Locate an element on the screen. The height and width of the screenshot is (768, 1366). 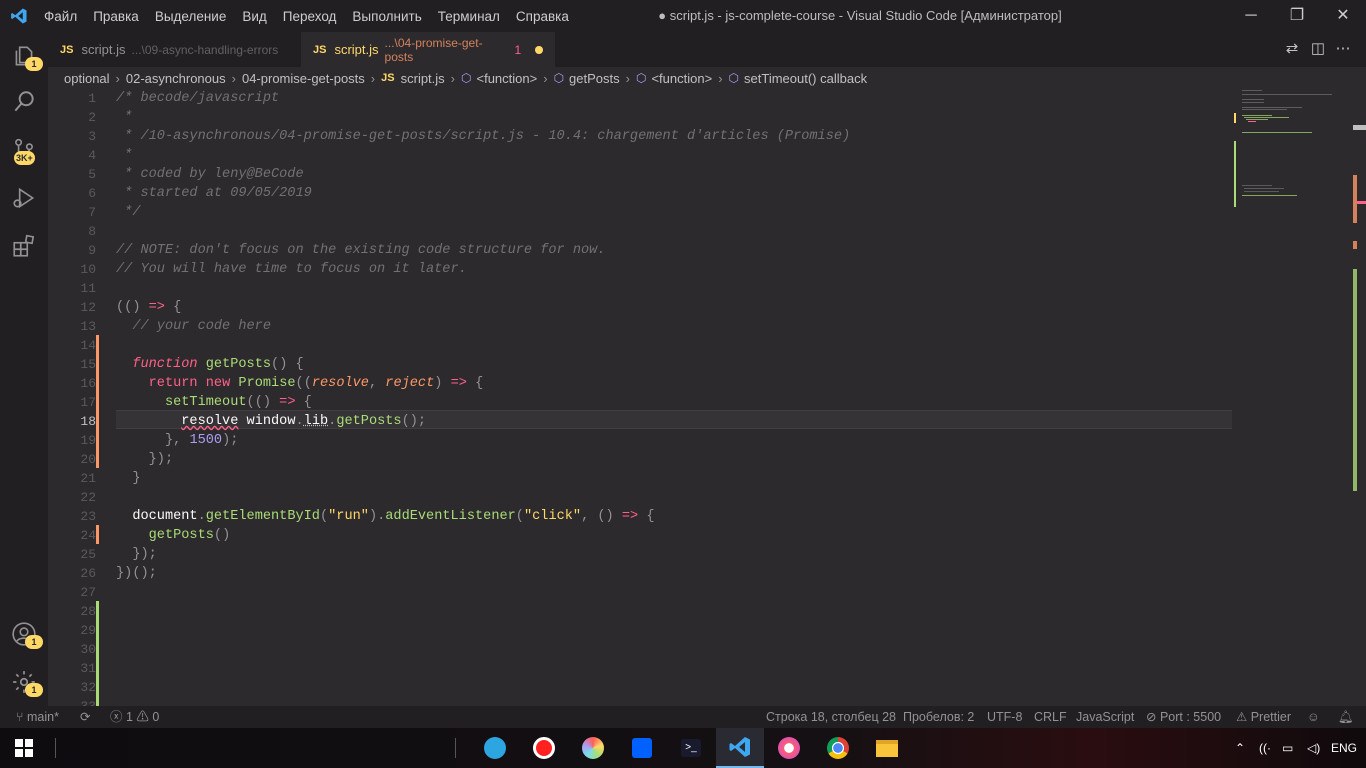
recorder-app is located at coordinates (544, 748).